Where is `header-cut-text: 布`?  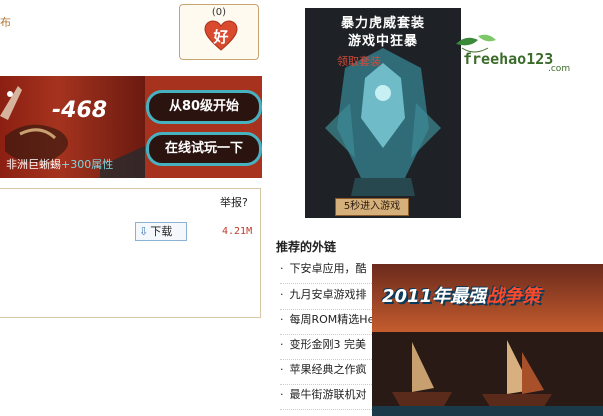 header-cut-text: 布 is located at coordinates (5, 22).